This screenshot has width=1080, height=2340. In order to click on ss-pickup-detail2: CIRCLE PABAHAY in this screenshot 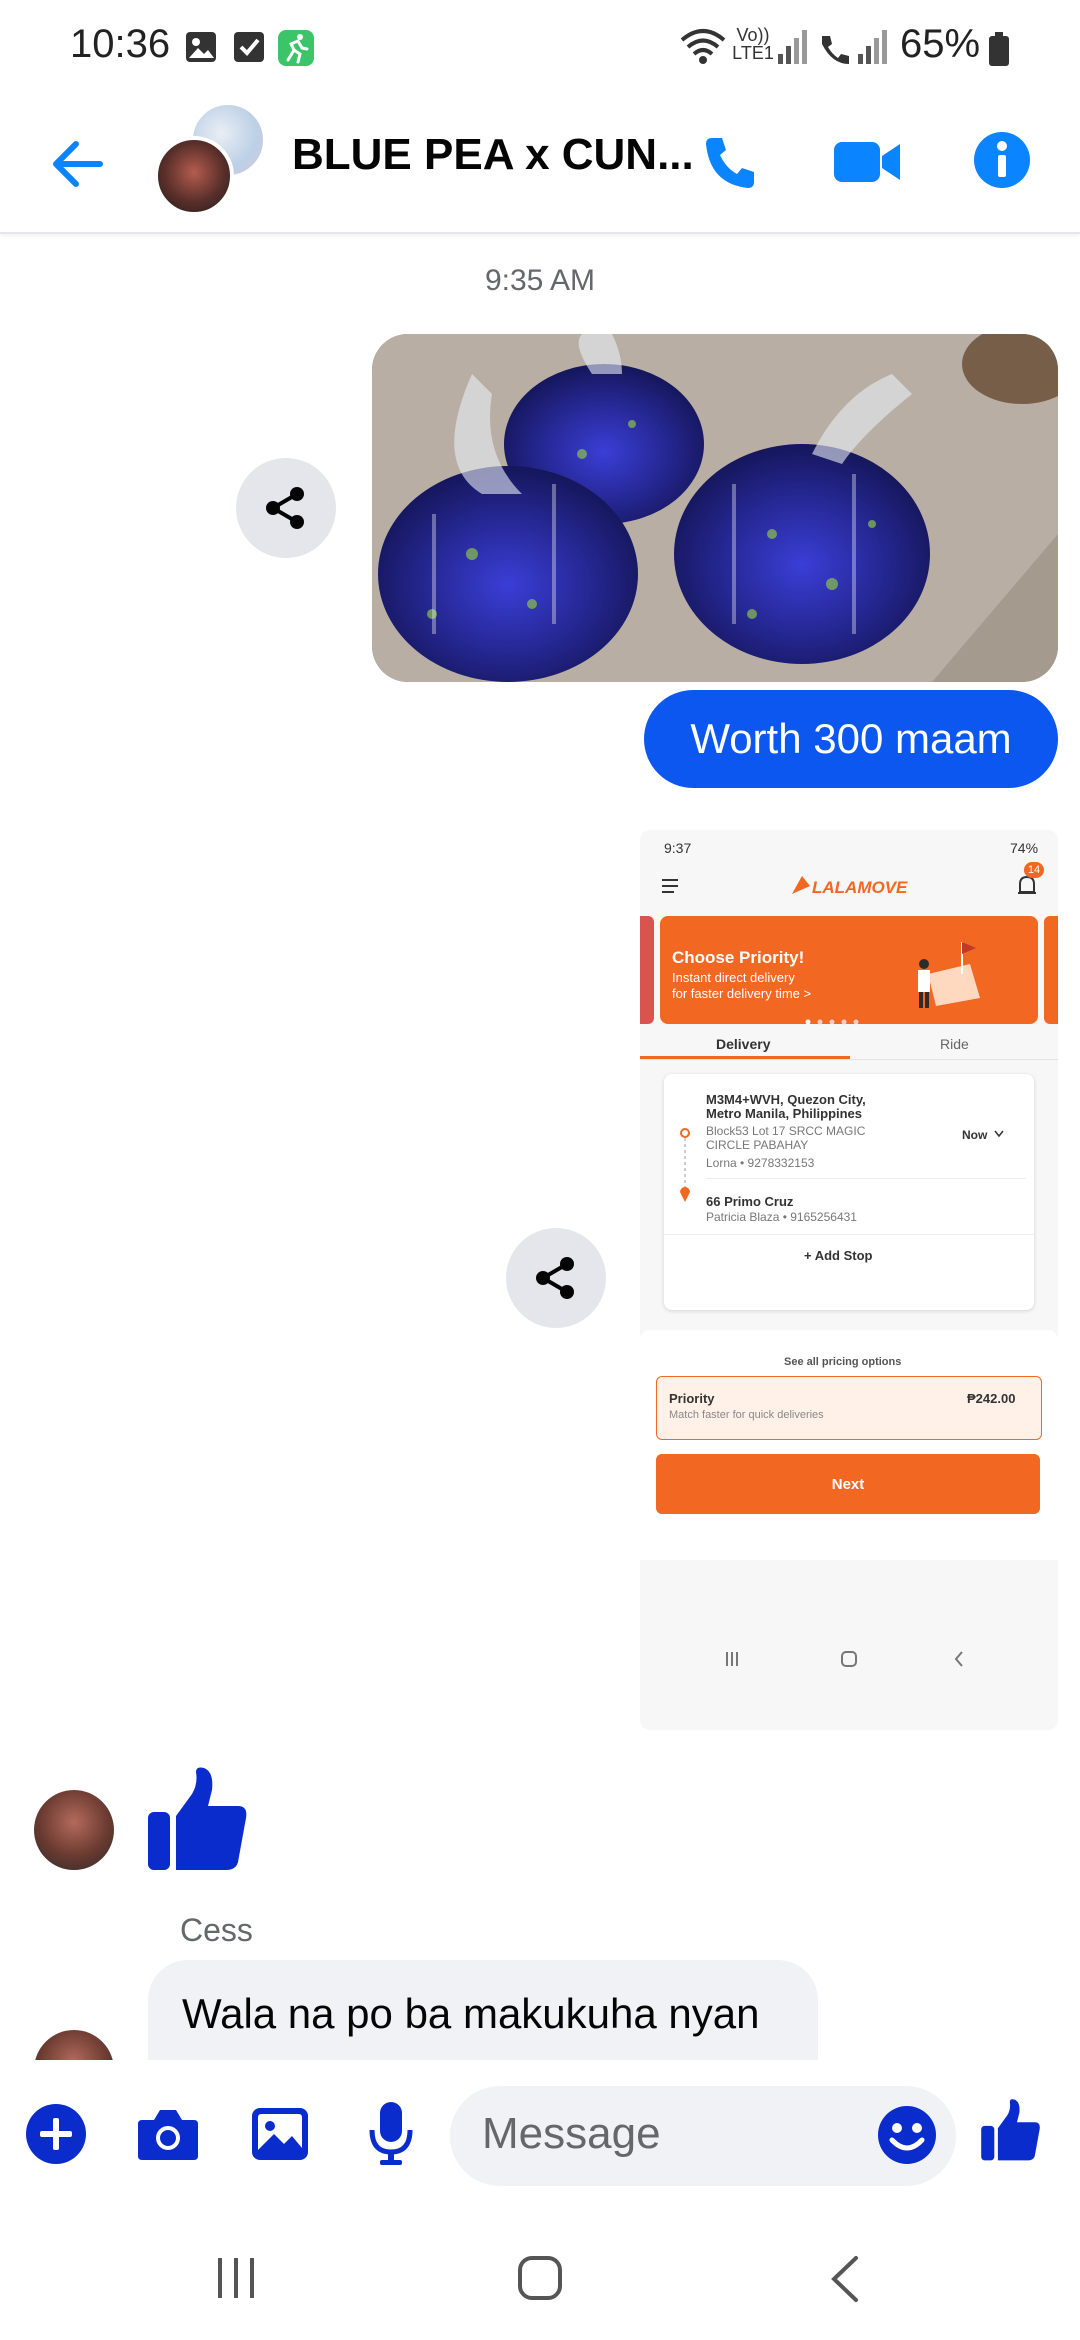, I will do `click(757, 1145)`.